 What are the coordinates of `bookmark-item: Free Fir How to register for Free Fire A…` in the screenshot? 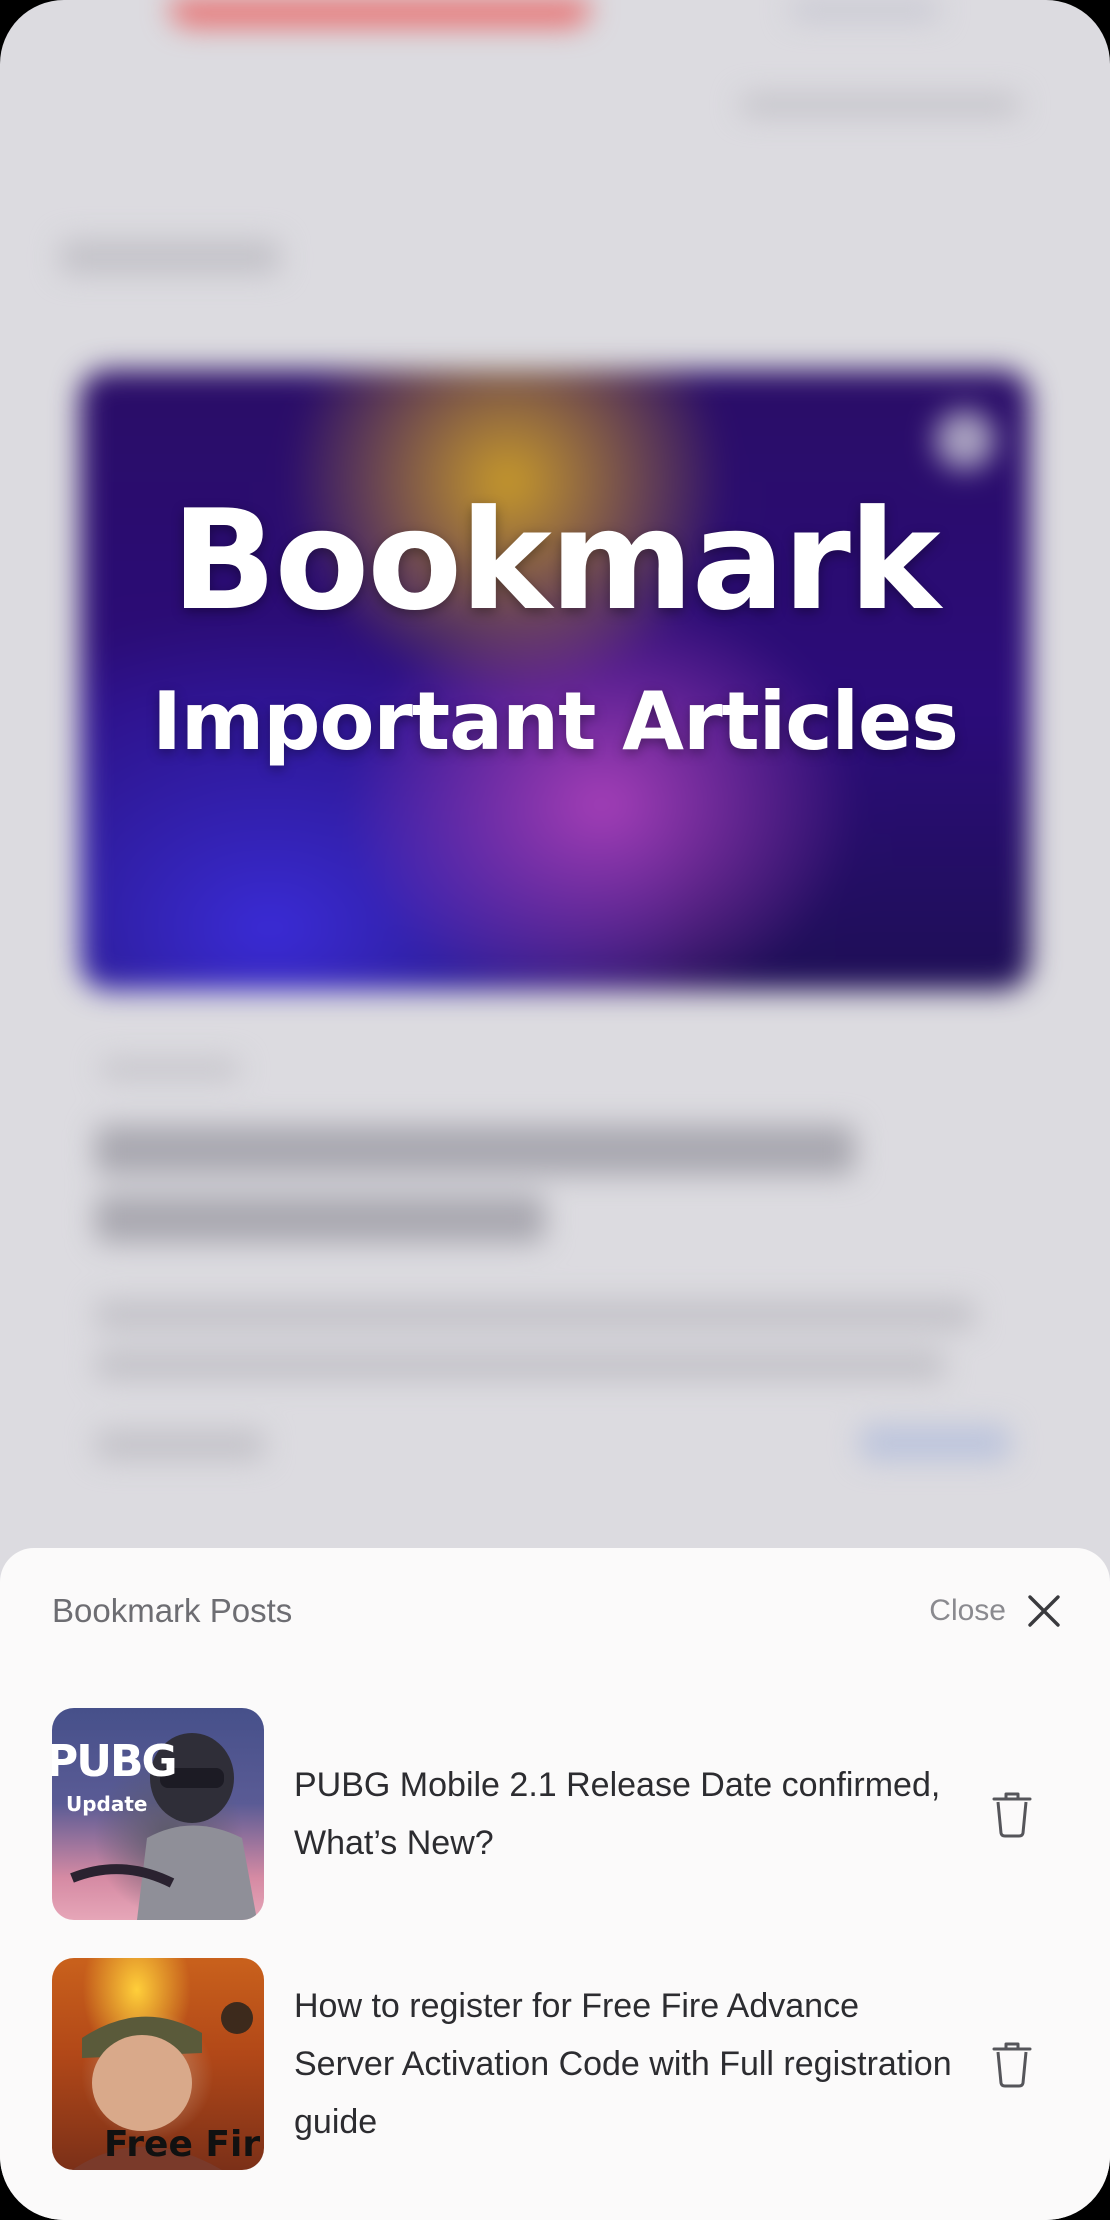 It's located at (557, 2064).